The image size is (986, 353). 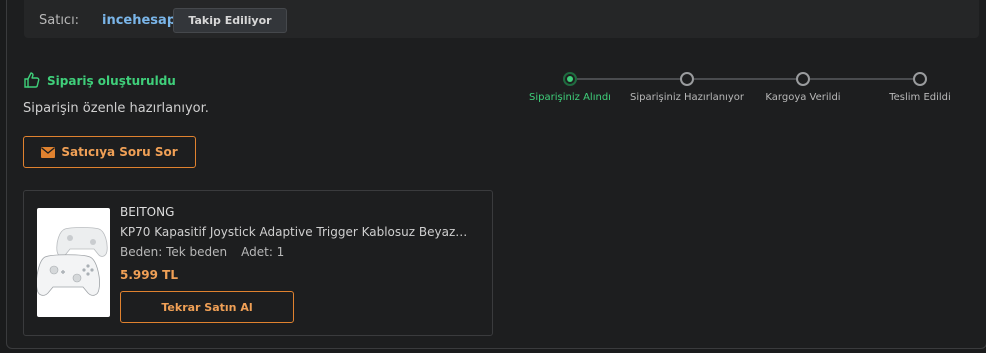 I want to click on seller-label: Satıcı:, so click(x=59, y=20).